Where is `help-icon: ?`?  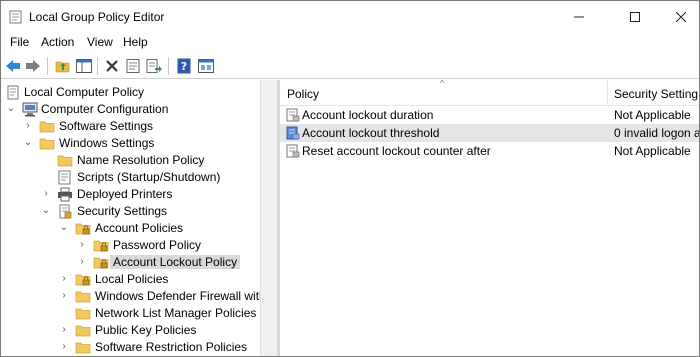 help-icon: ? is located at coordinates (184, 66).